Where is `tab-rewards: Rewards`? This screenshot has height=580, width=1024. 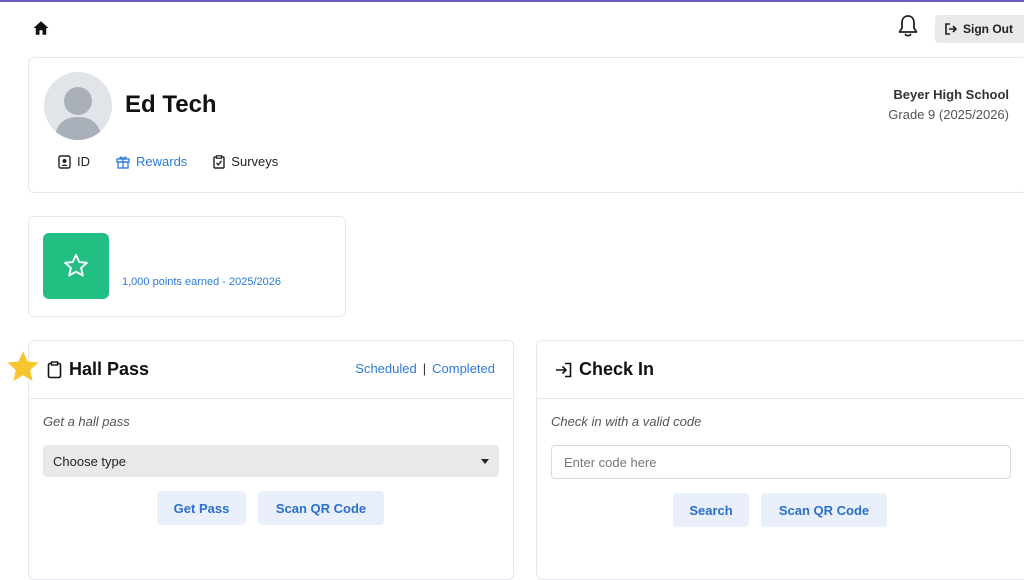 tab-rewards: Rewards is located at coordinates (151, 161).